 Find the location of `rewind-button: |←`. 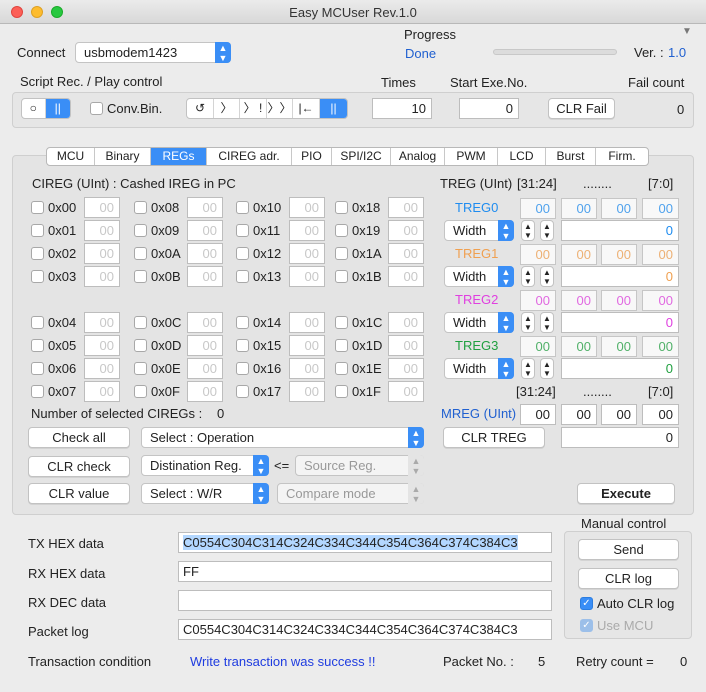

rewind-button: |← is located at coordinates (306, 108).